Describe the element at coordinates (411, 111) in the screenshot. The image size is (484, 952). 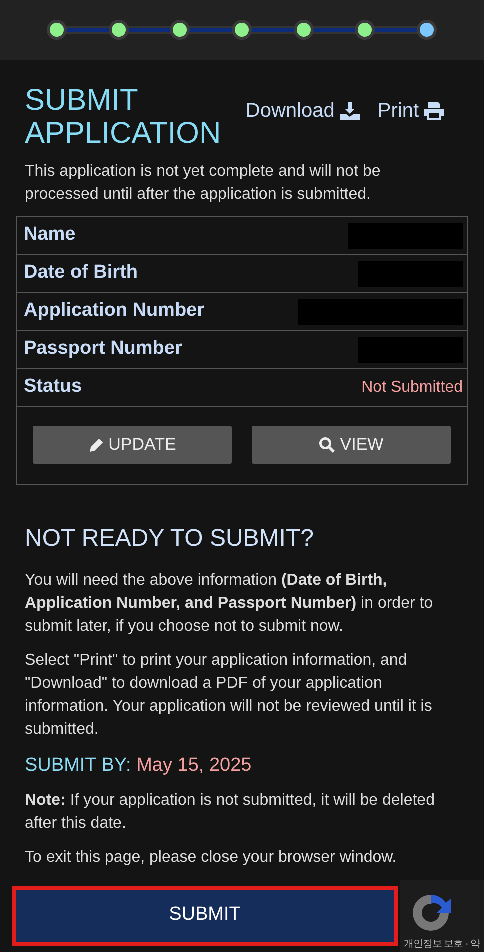
I see `print-link: Print` at that location.